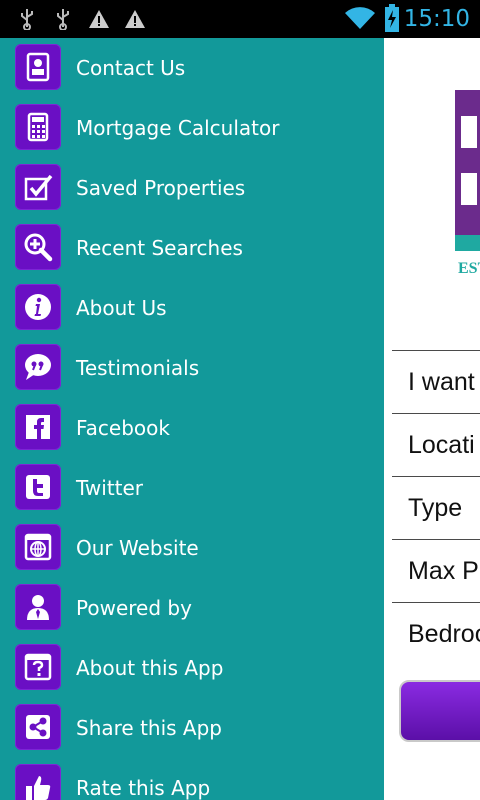 The width and height of the screenshot is (480, 800). I want to click on drawer-item-label: Contact Us, so click(131, 68).